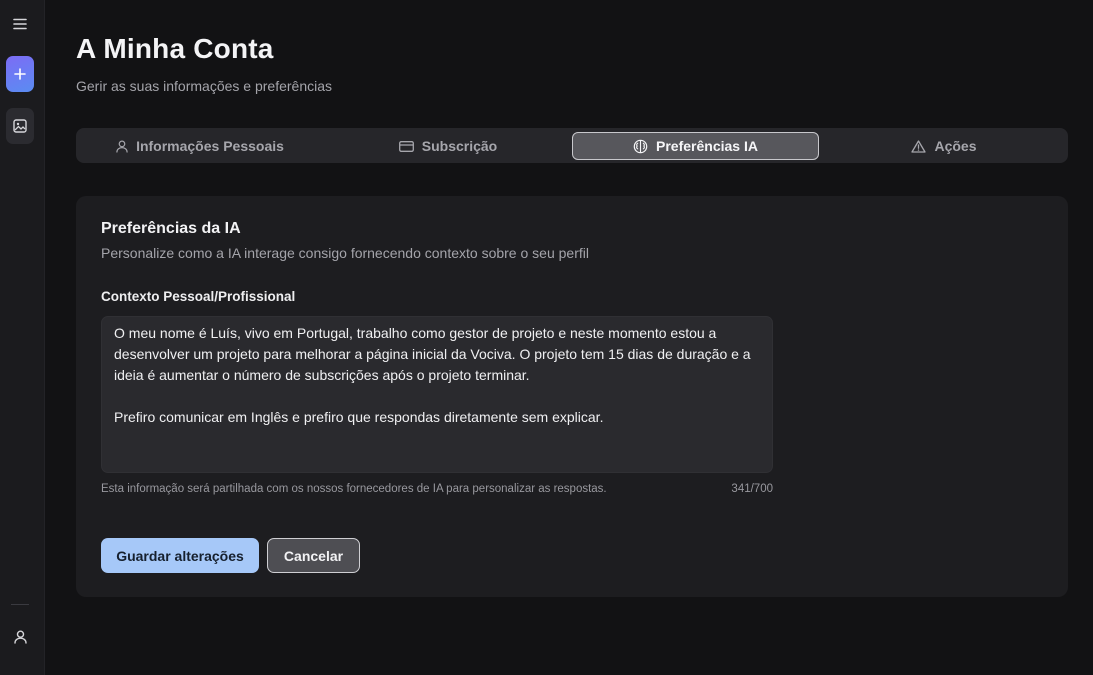 This screenshot has width=1093, height=675. What do you see at coordinates (180, 555) in the screenshot?
I see `save-button: Guardar alterações` at bounding box center [180, 555].